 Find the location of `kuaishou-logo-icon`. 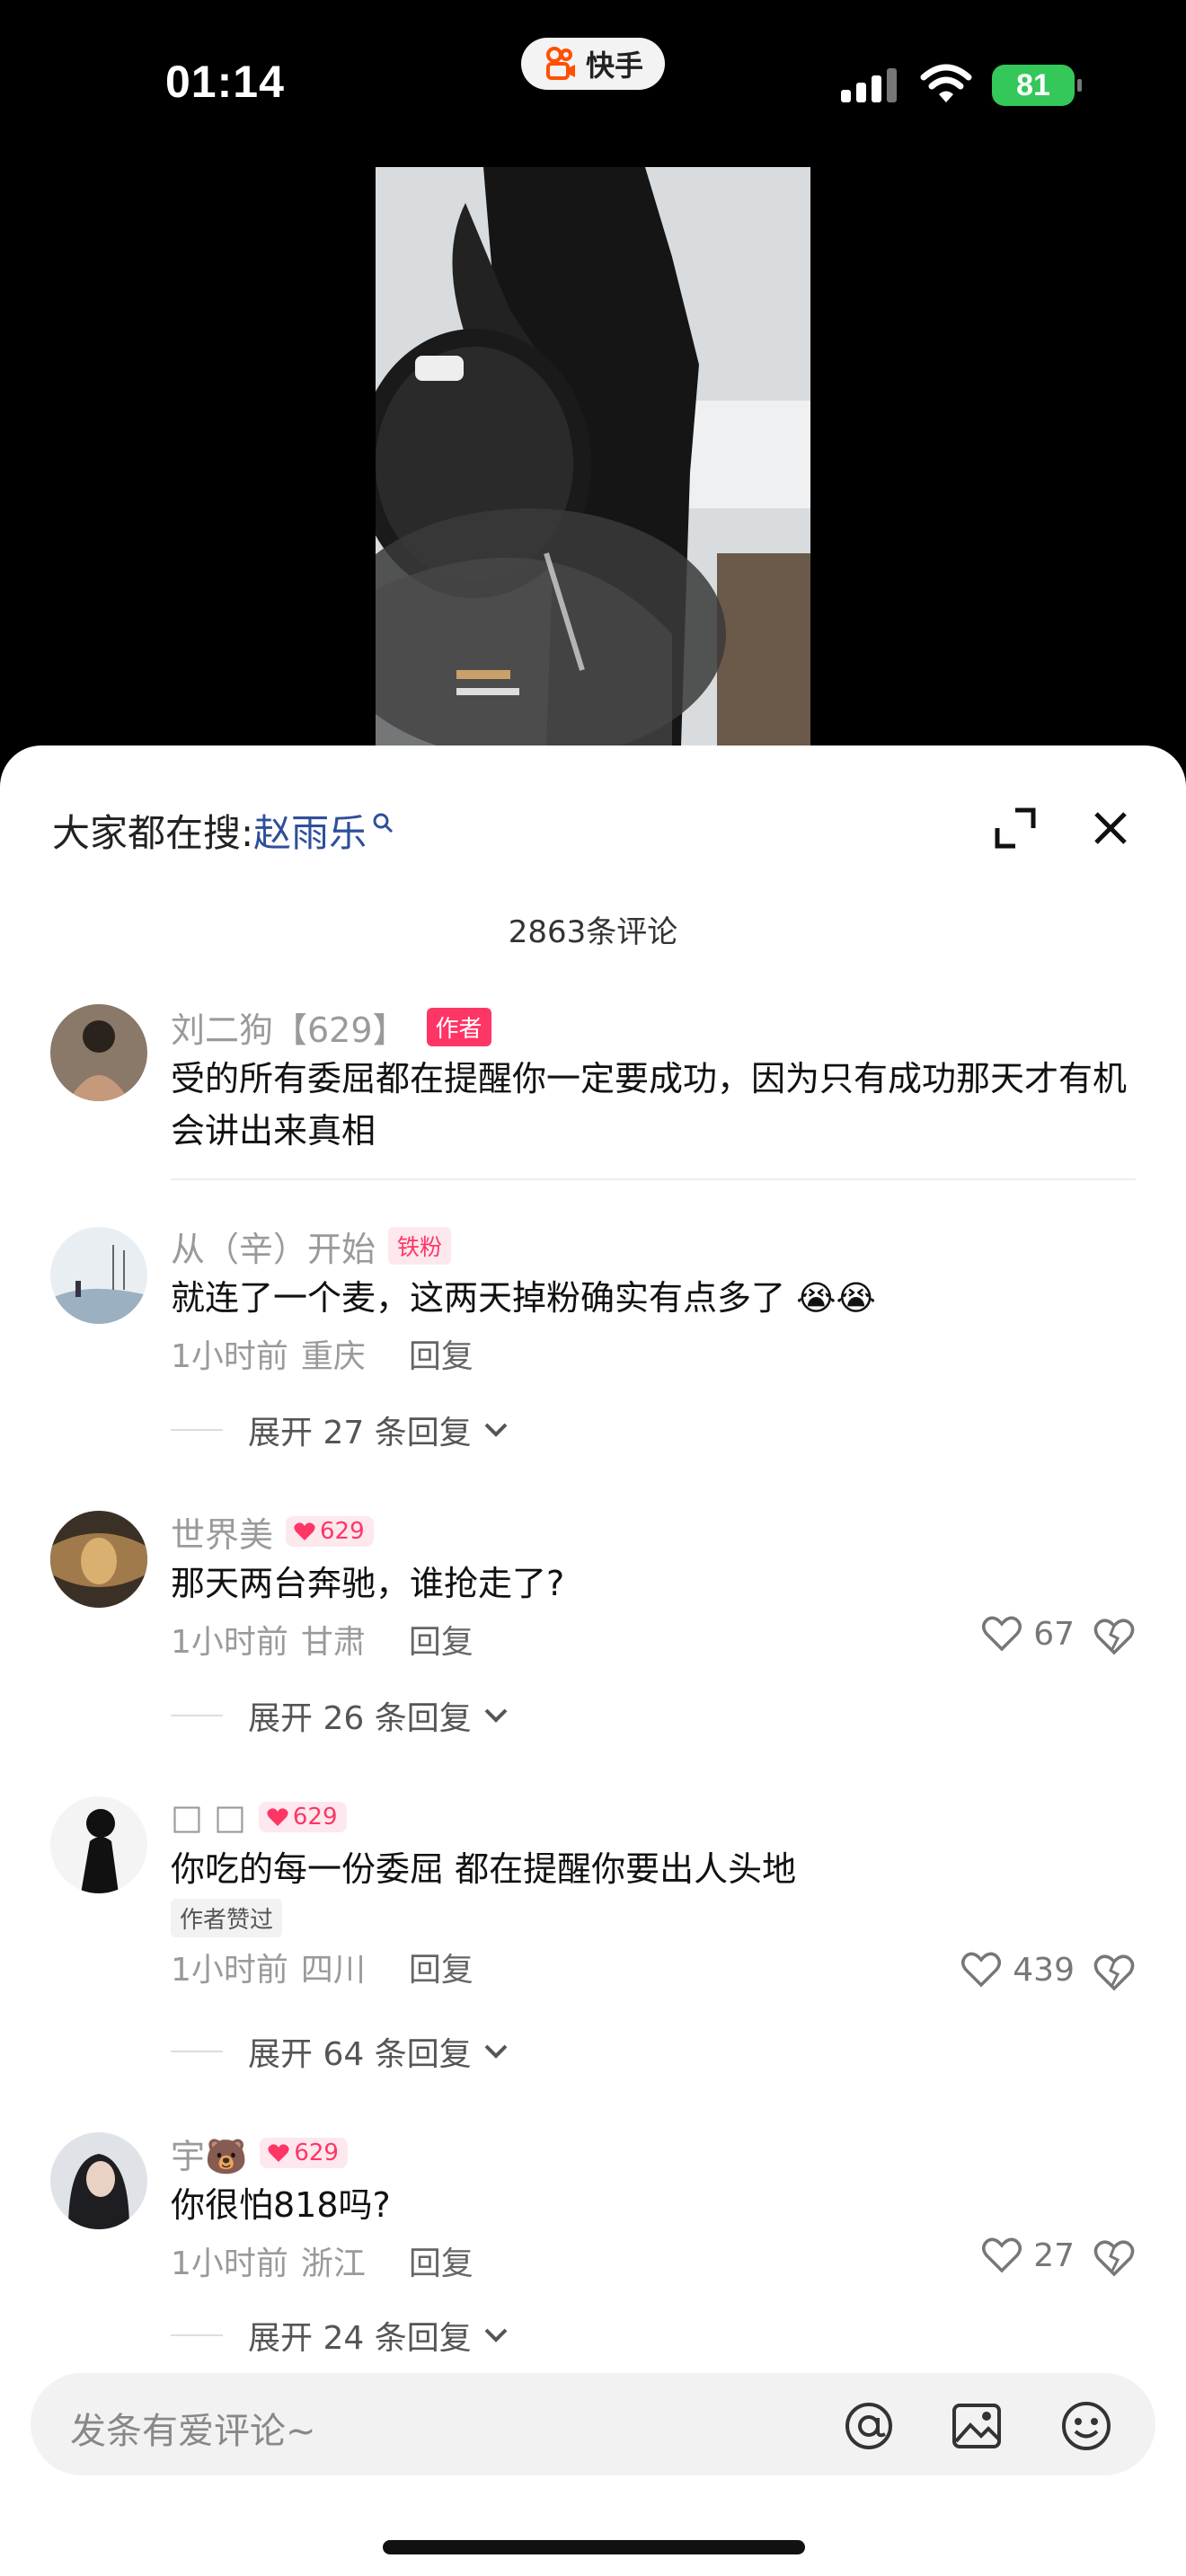

kuaishou-logo-icon is located at coordinates (560, 63).